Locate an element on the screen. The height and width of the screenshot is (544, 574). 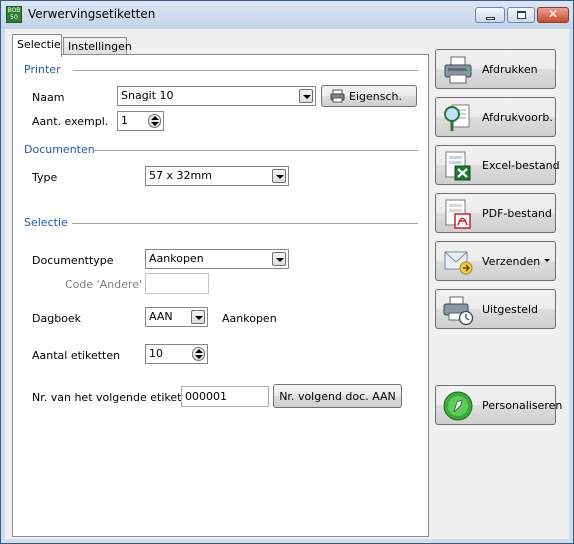
naam-label: Naam is located at coordinates (48, 97).